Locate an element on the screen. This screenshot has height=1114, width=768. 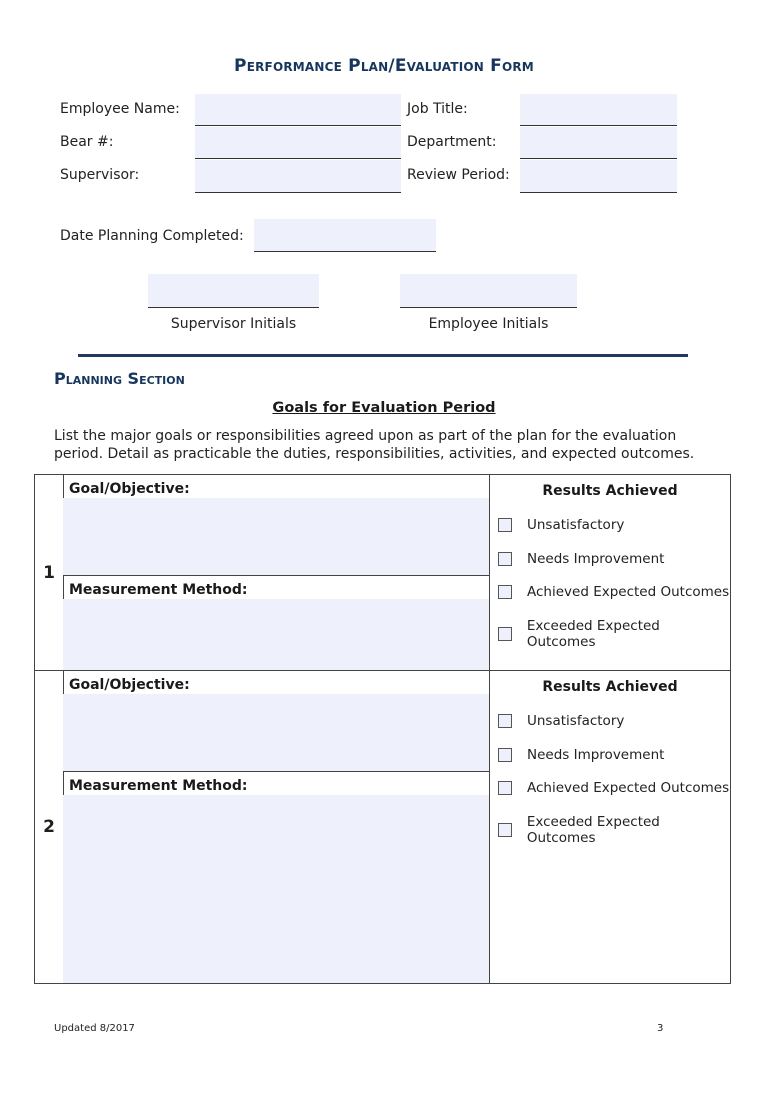
section-divider is located at coordinates (383, 355).